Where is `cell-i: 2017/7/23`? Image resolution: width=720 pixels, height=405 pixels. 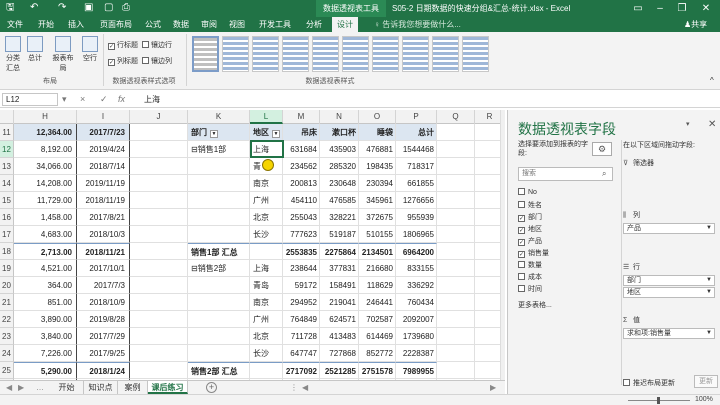 cell-i: 2017/7/23 is located at coordinates (103, 132).